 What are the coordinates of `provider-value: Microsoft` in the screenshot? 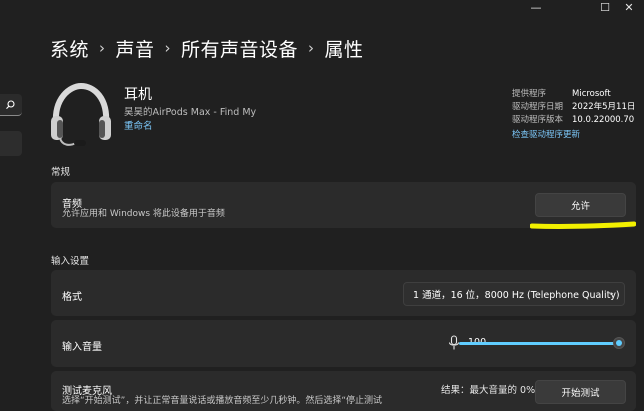 It's located at (591, 94).